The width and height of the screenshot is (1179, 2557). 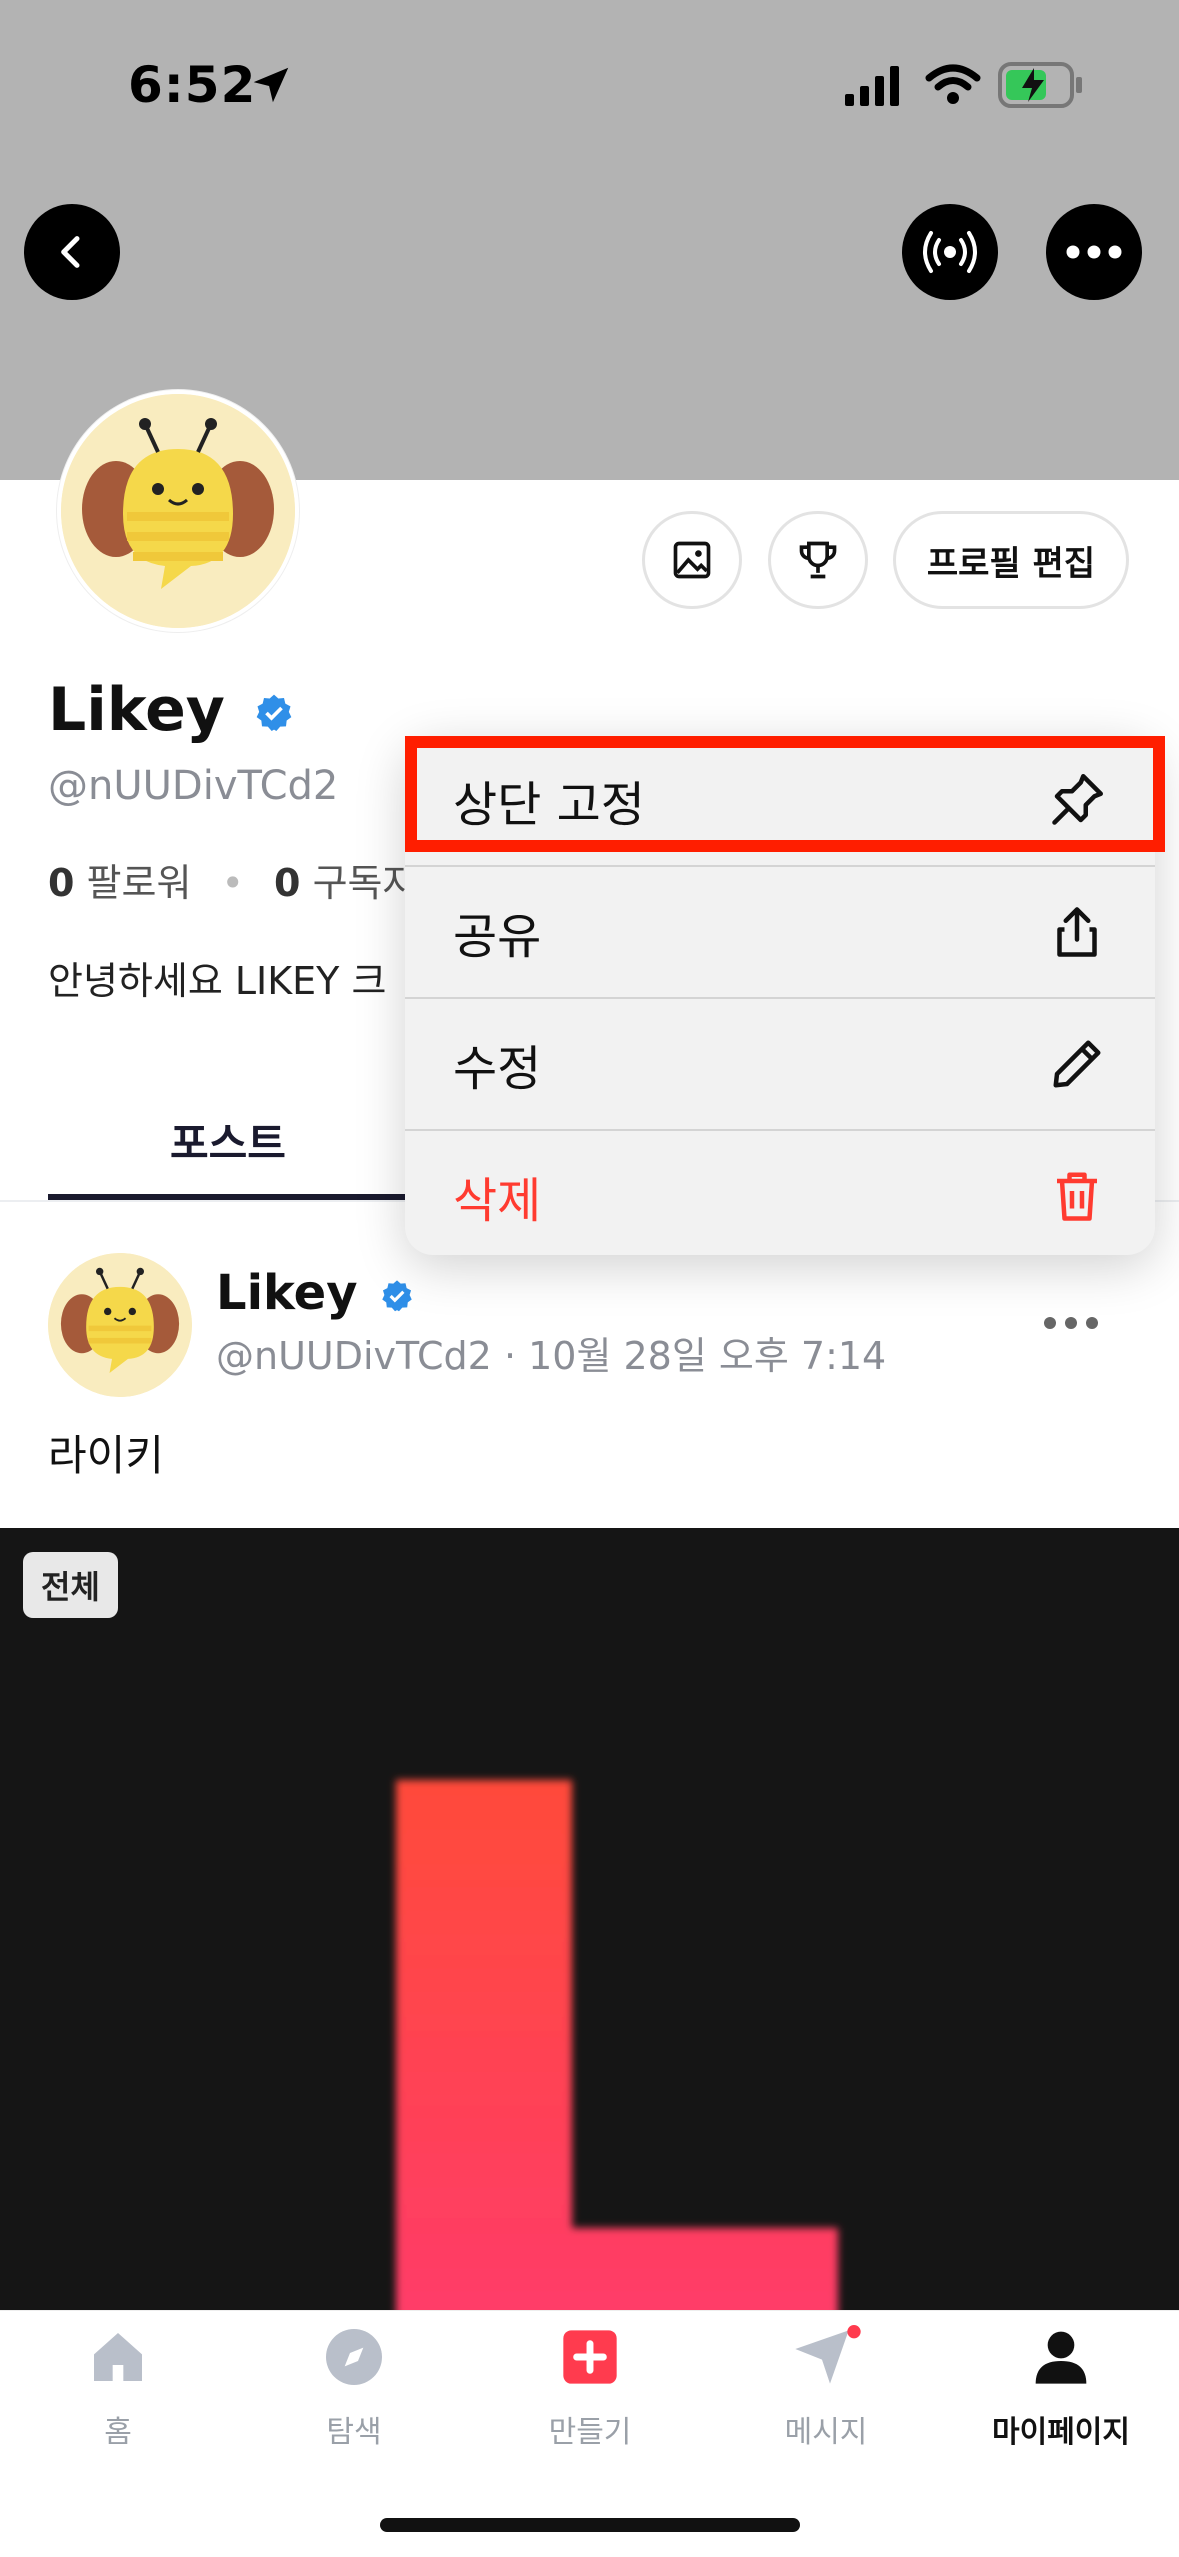 I want to click on profile-name-text: Likey, so click(x=136, y=710).